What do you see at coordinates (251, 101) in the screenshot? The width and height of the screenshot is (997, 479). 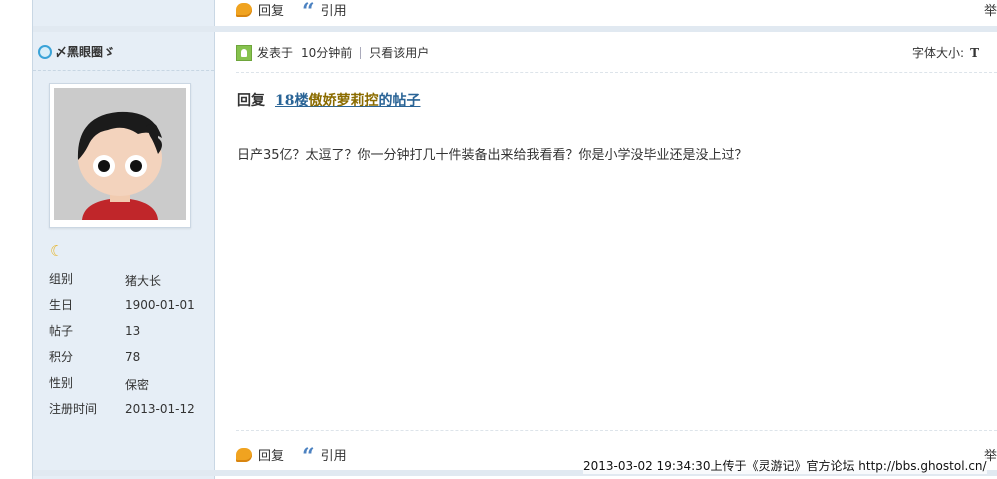 I see `post-title-prefix: 回复` at bounding box center [251, 101].